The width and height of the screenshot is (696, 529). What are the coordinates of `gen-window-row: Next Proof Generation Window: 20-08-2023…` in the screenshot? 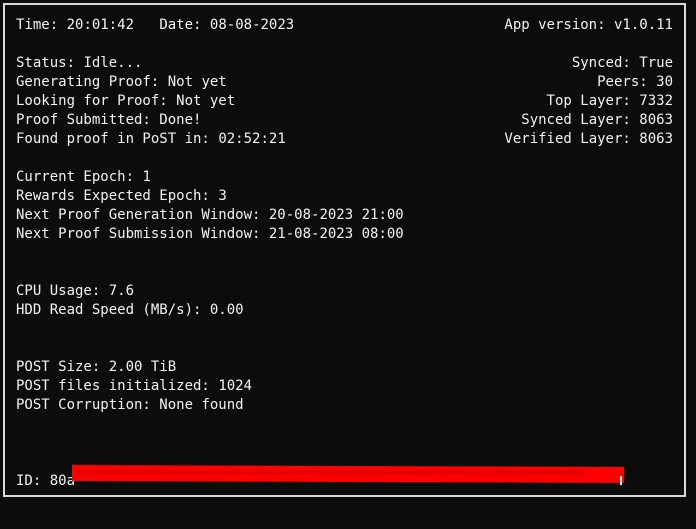 It's located at (344, 215).